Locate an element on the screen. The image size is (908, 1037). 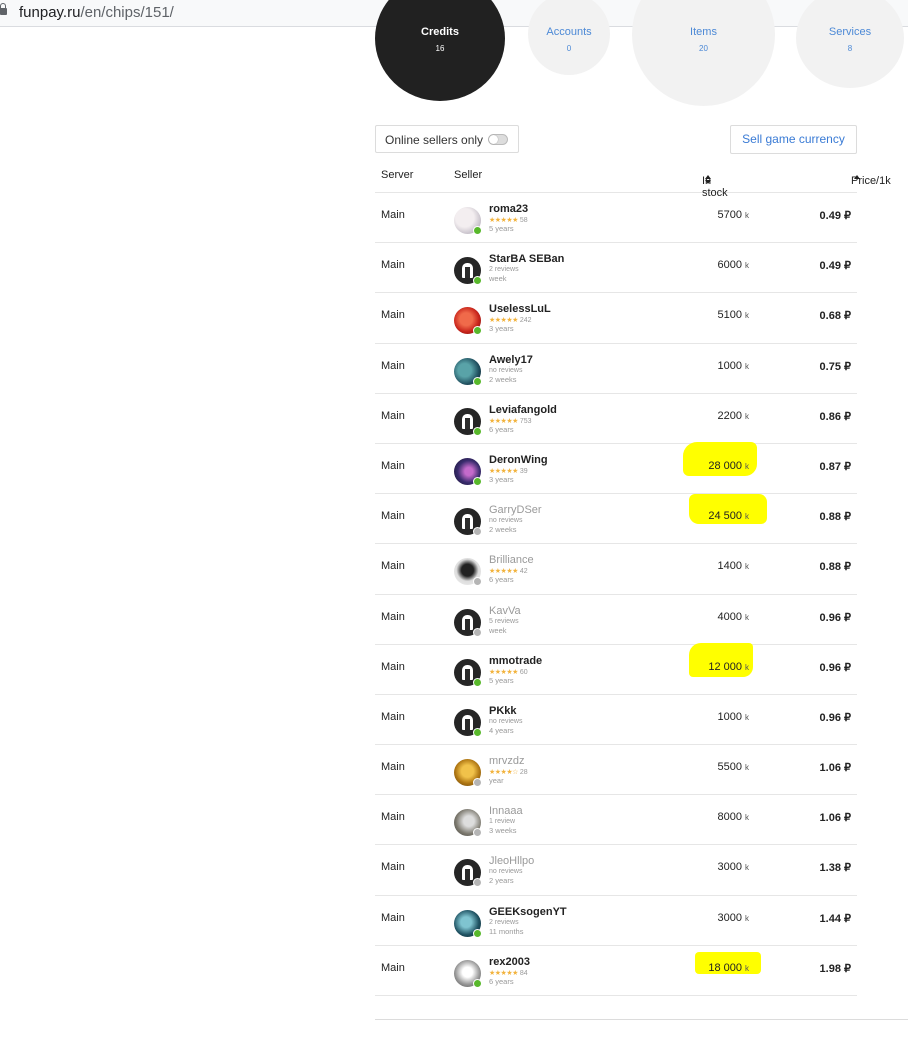
seller-name: Brilliance is located at coordinates (511, 560).